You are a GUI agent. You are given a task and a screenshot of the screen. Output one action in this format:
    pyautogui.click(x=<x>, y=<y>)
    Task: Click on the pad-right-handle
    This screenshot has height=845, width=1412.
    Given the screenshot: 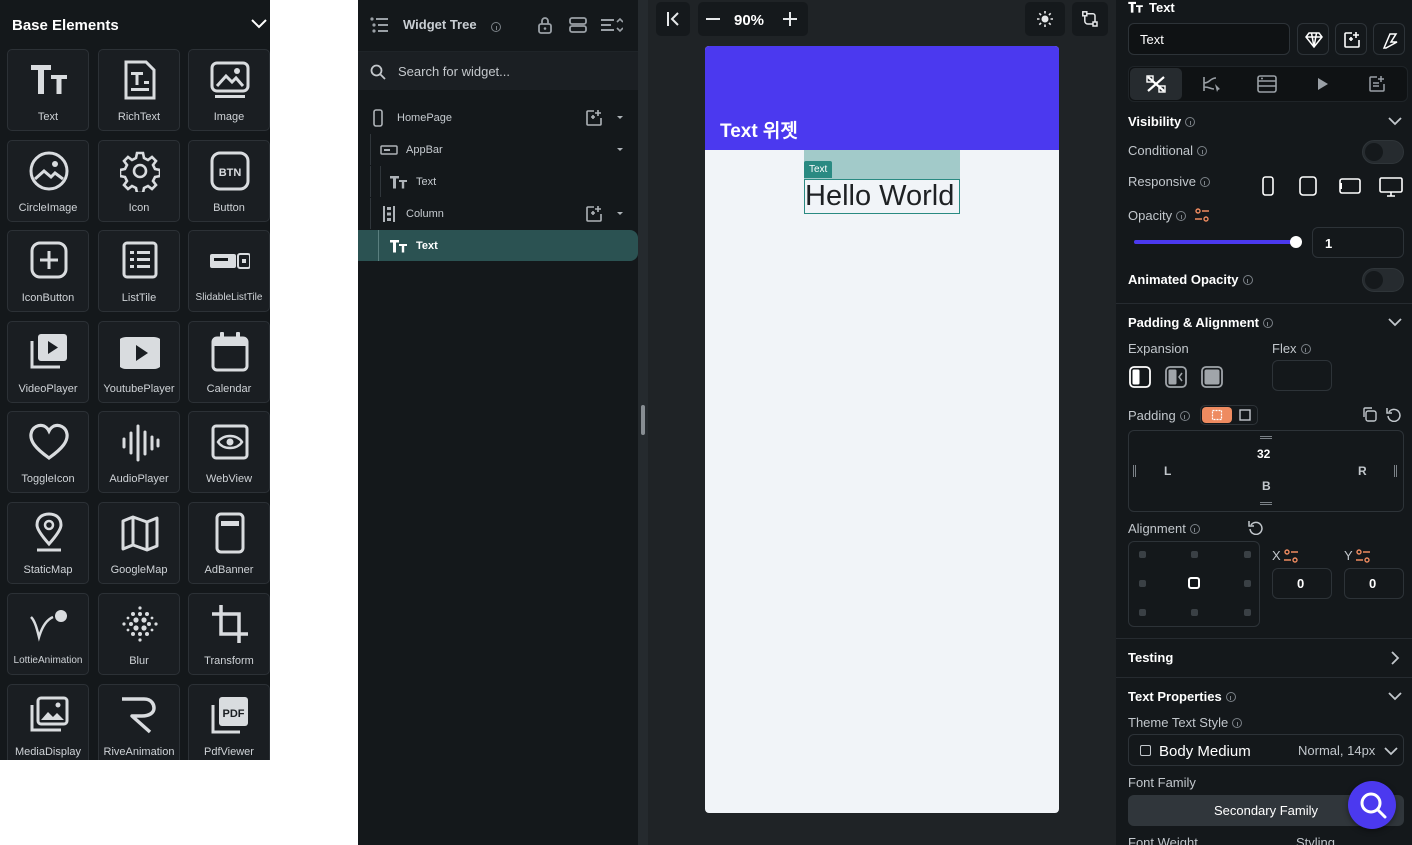 What is the action you would take?
    pyautogui.click(x=1395, y=471)
    